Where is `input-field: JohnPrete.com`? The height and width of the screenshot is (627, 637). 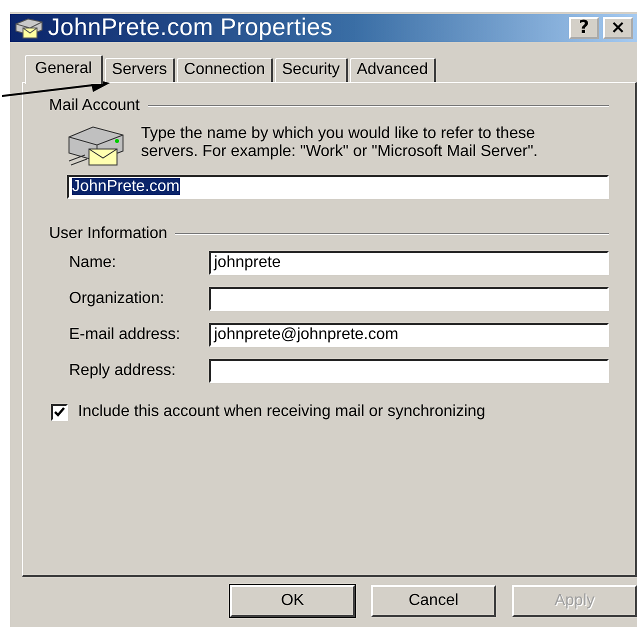 input-field: JohnPrete.com is located at coordinates (338, 187).